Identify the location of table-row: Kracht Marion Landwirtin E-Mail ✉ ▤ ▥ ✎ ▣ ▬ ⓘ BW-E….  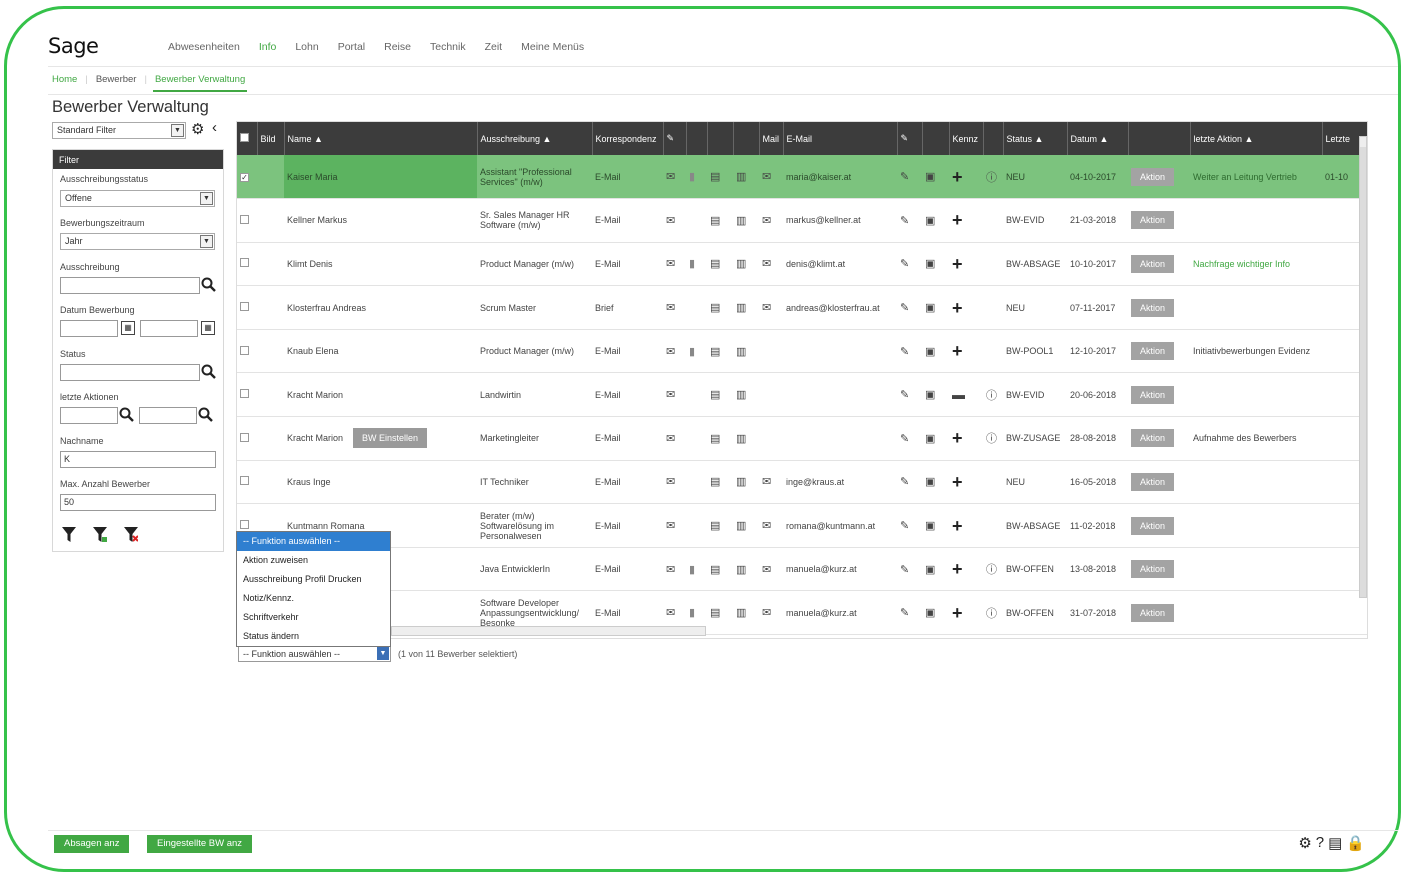
(802, 395).